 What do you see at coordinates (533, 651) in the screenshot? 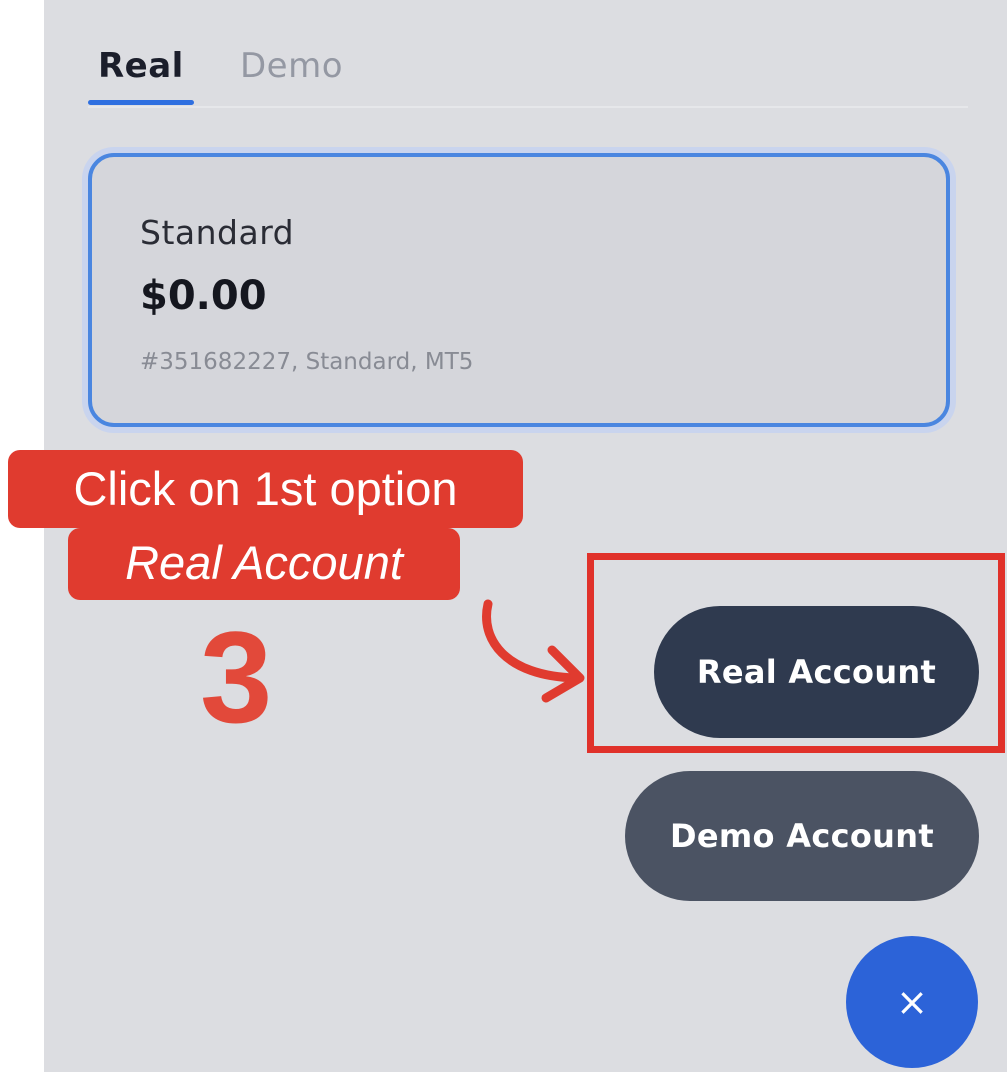
I see `annotation-arrow-icon` at bounding box center [533, 651].